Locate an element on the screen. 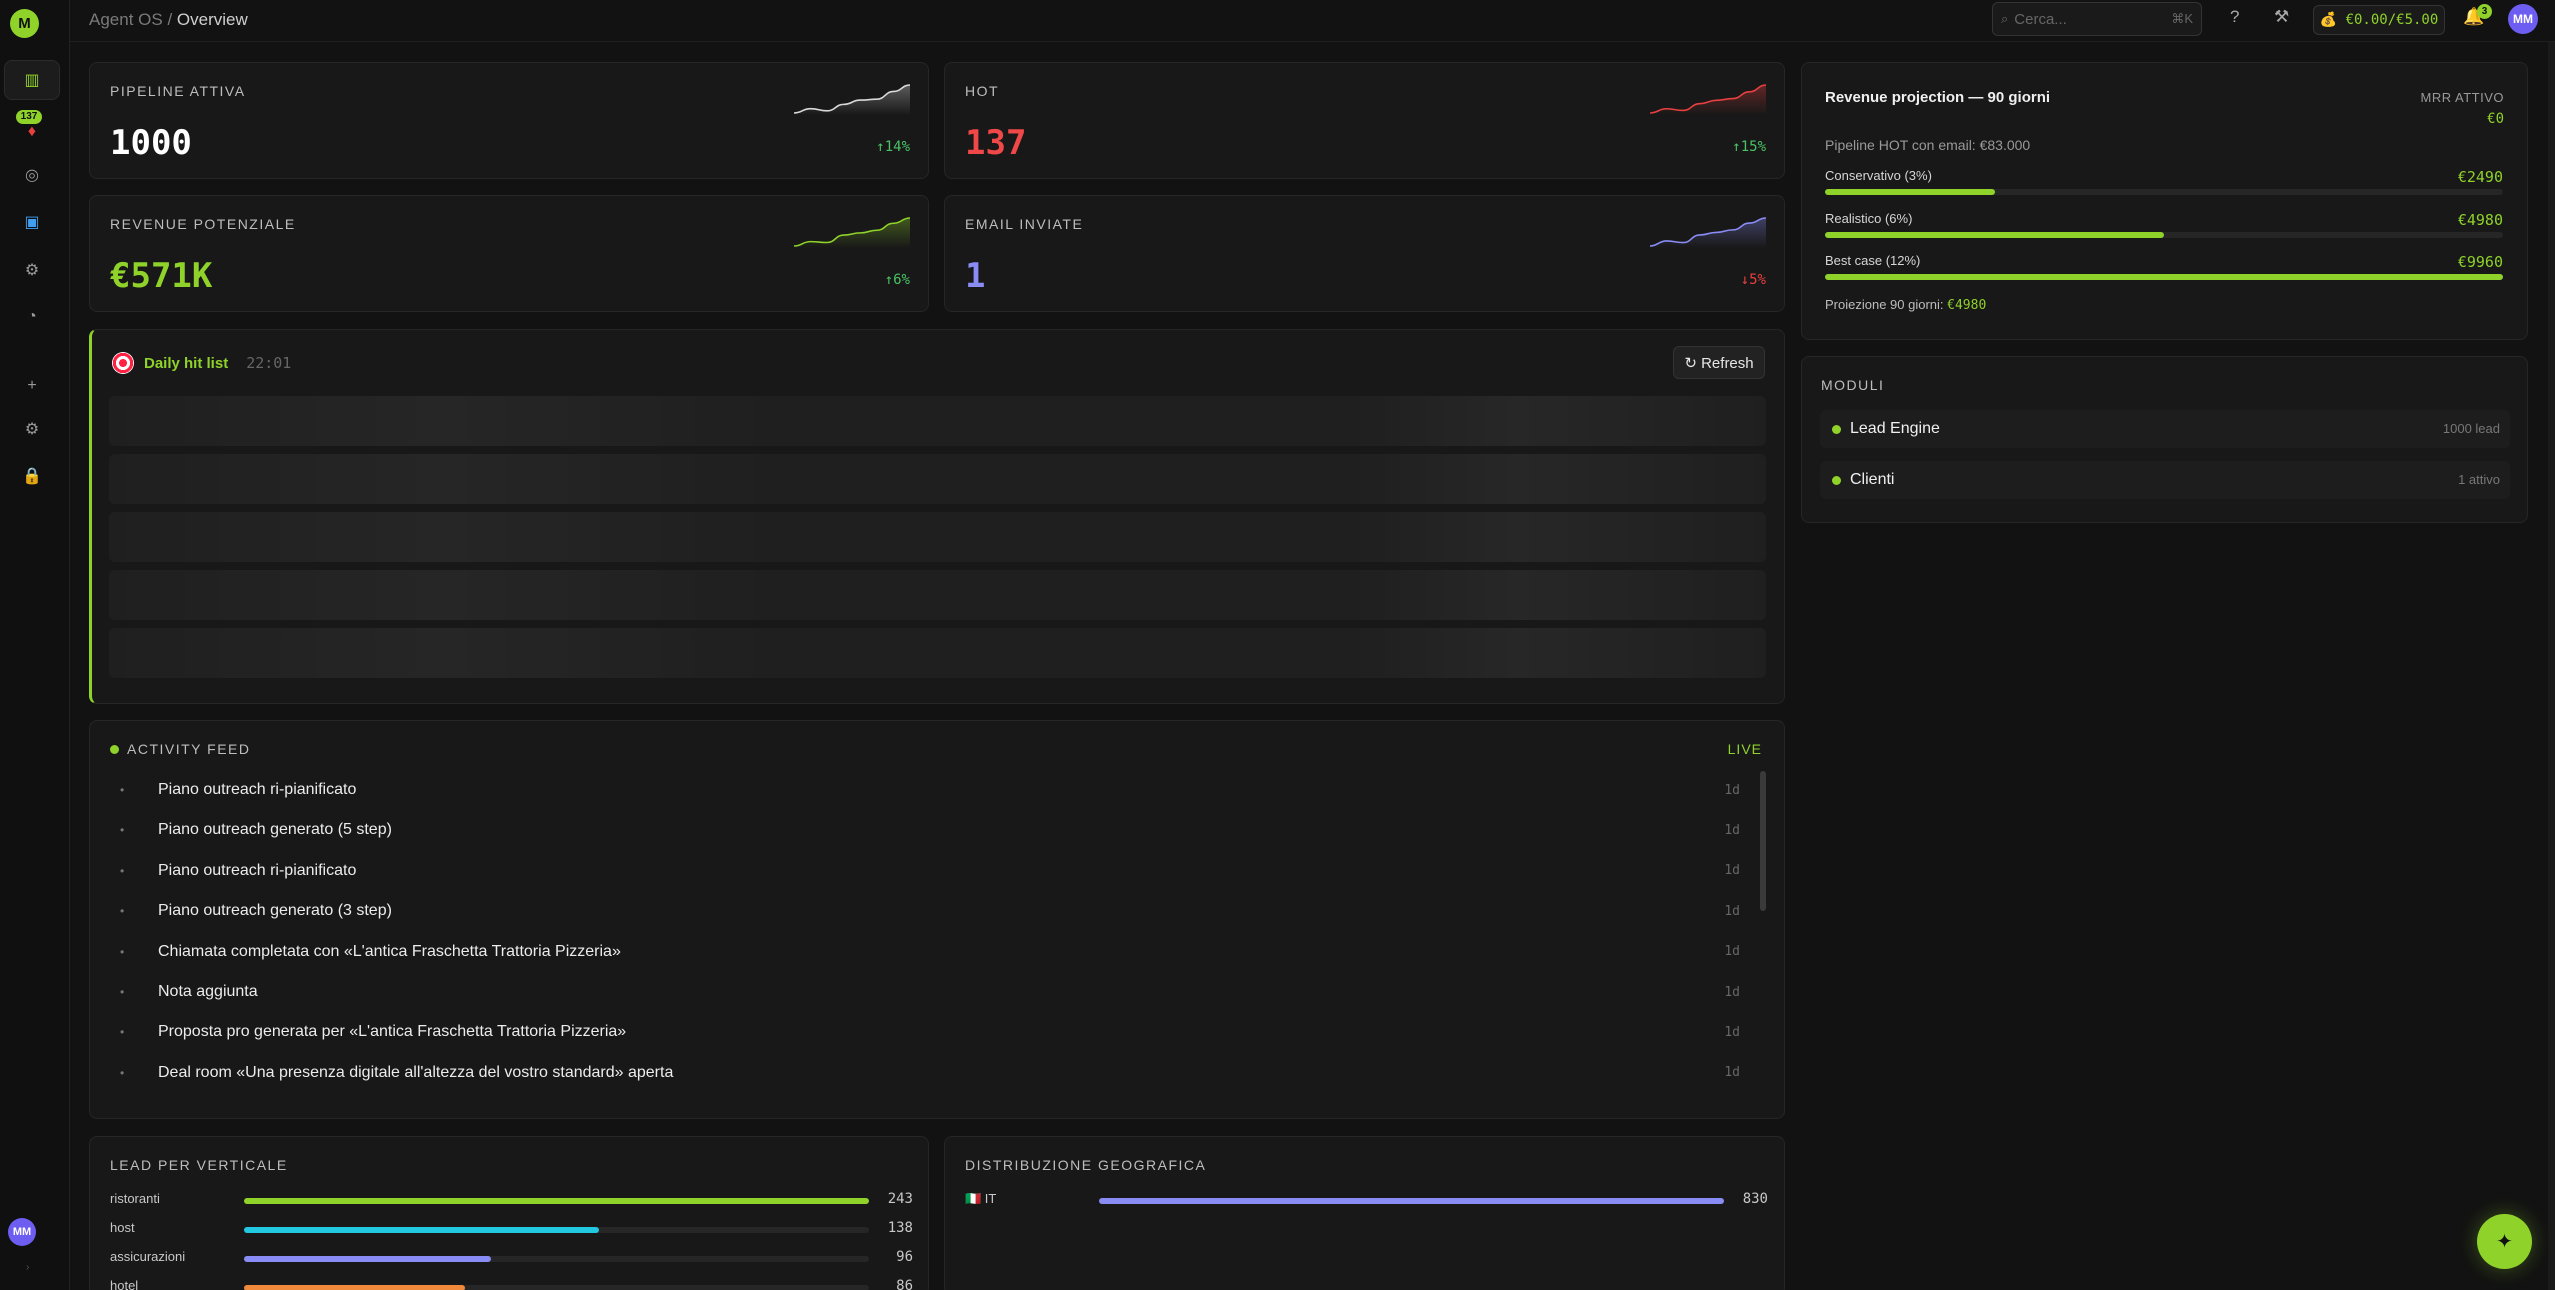  projection-summary: Proiezione 90 giorni: €4980 is located at coordinates (1905, 305).